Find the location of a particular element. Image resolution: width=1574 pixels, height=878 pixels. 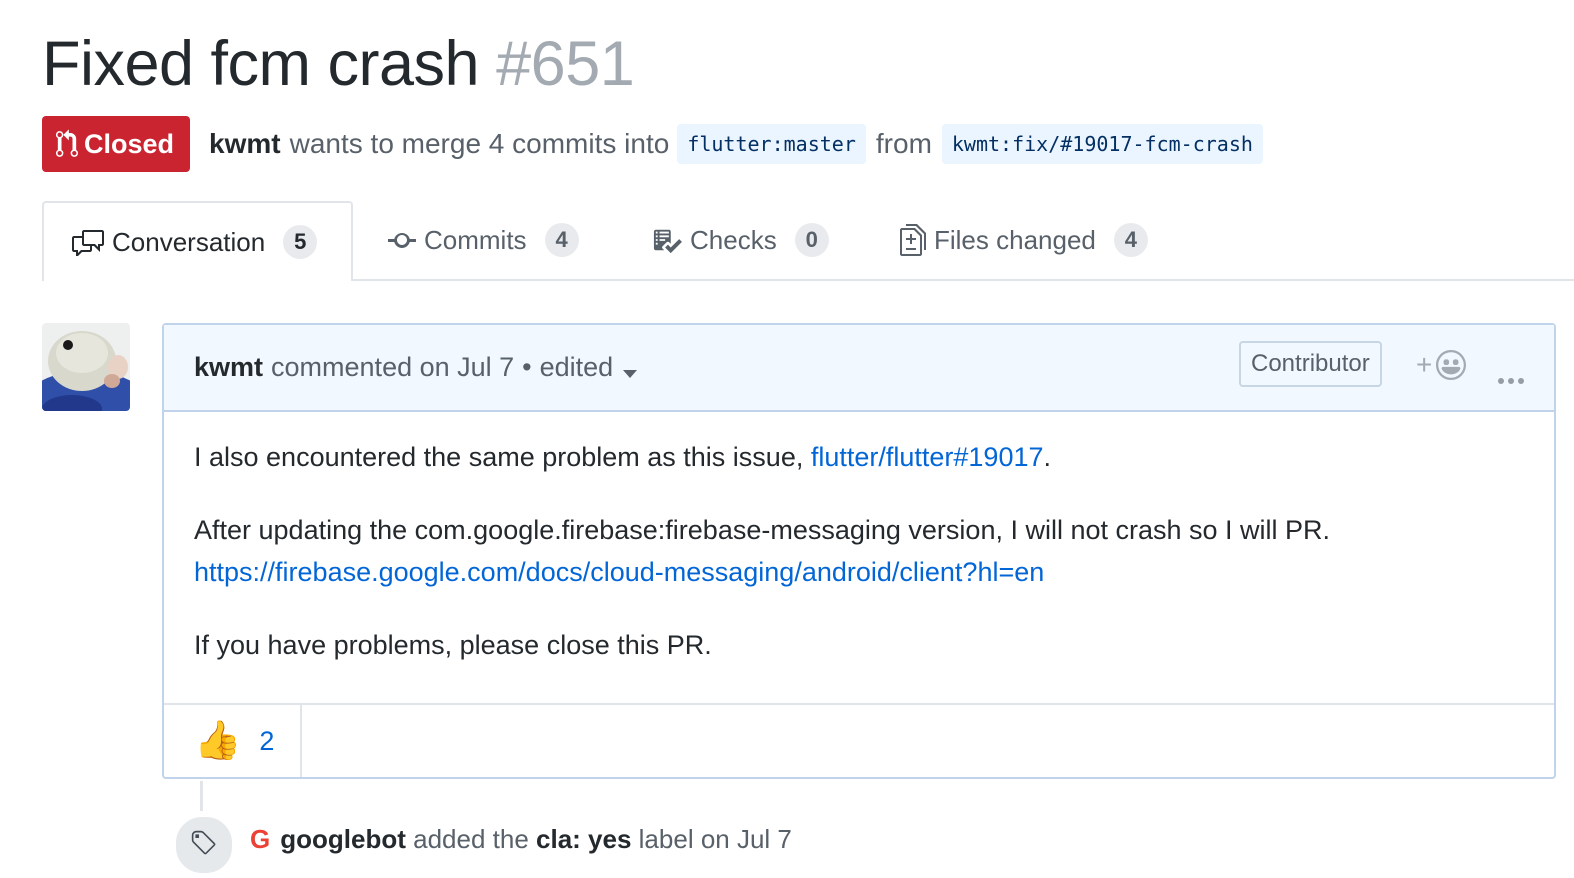

diff-icon is located at coordinates (913, 240).